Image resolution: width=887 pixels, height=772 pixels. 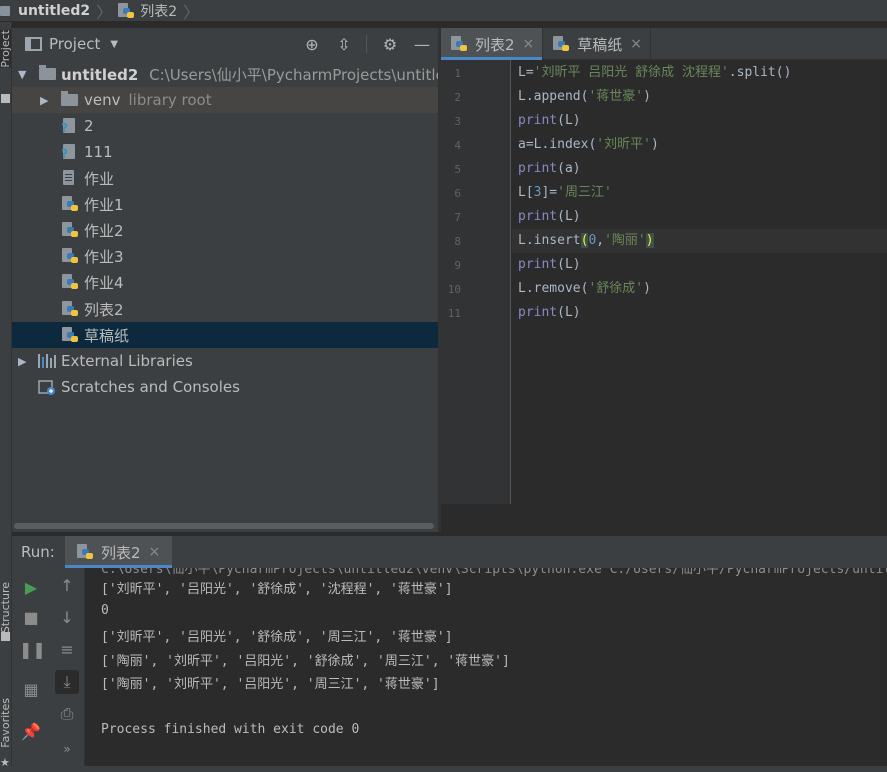 What do you see at coordinates (6, 397) in the screenshot?
I see `left-tool-strip: Project Structure Favorites ★` at bounding box center [6, 397].